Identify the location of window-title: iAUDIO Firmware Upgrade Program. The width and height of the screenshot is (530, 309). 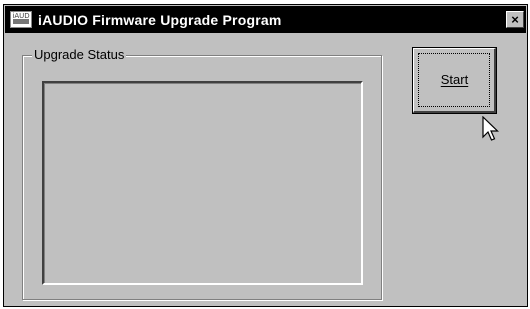
(160, 19).